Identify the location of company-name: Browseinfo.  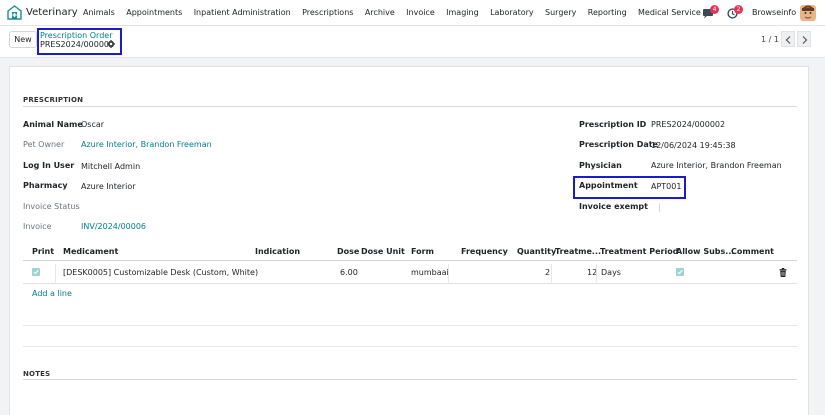
(774, 12).